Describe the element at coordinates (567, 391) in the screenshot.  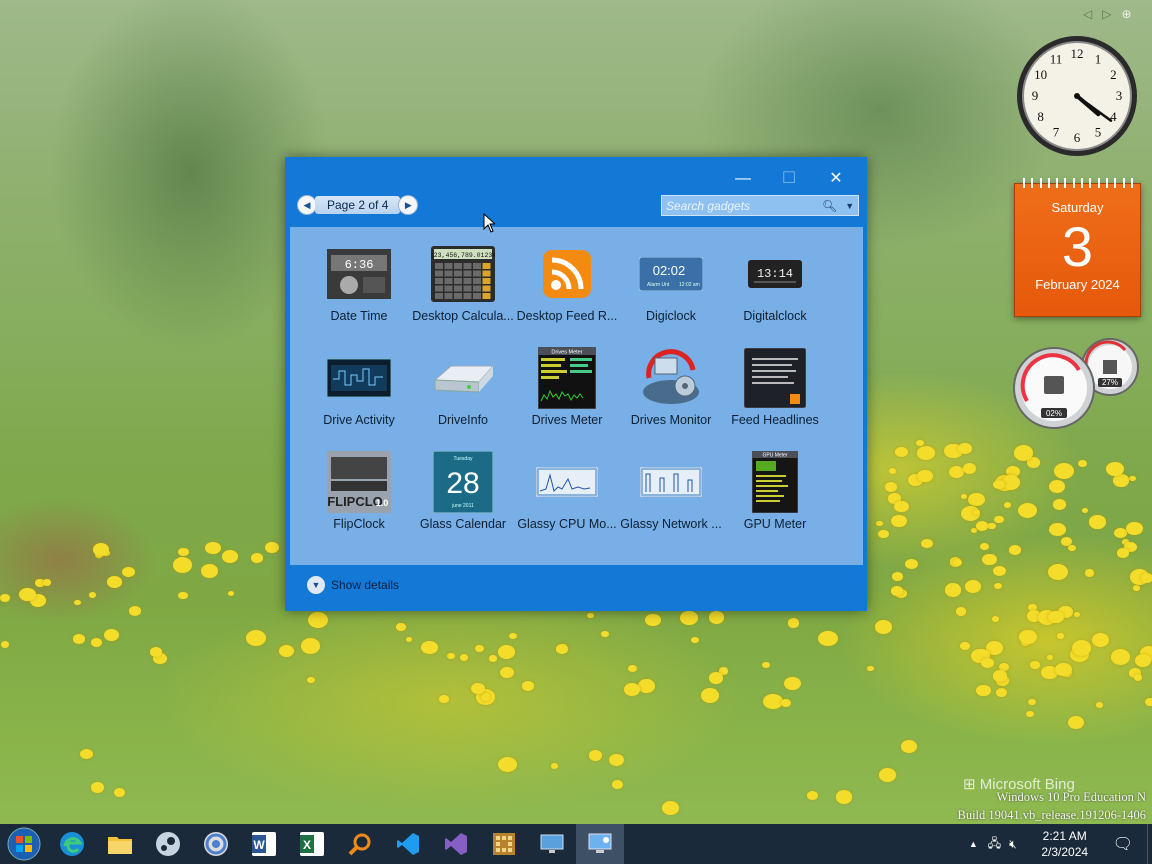
I see `gadget-drives-meter: Drives Meter Drives Meter` at that location.